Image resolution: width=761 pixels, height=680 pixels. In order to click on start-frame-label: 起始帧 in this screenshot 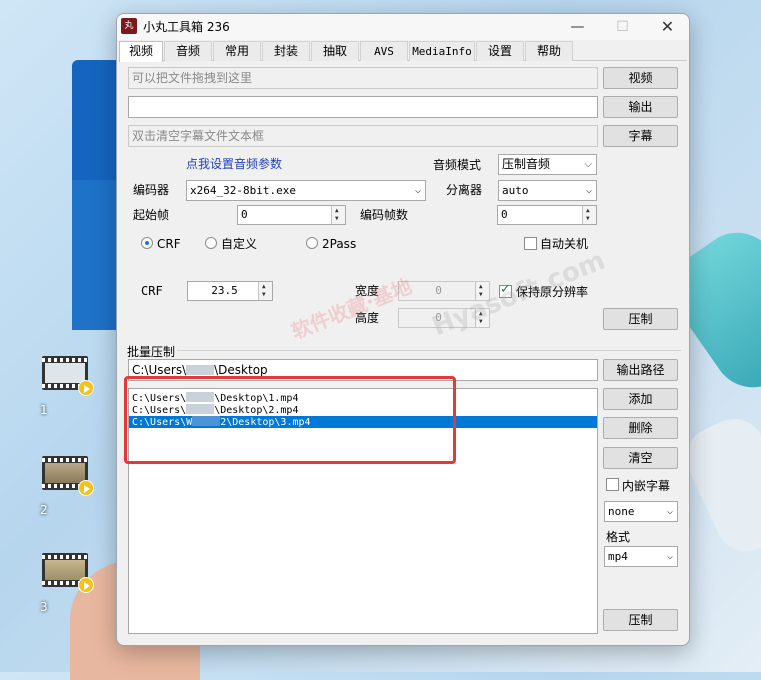, I will do `click(151, 215)`.